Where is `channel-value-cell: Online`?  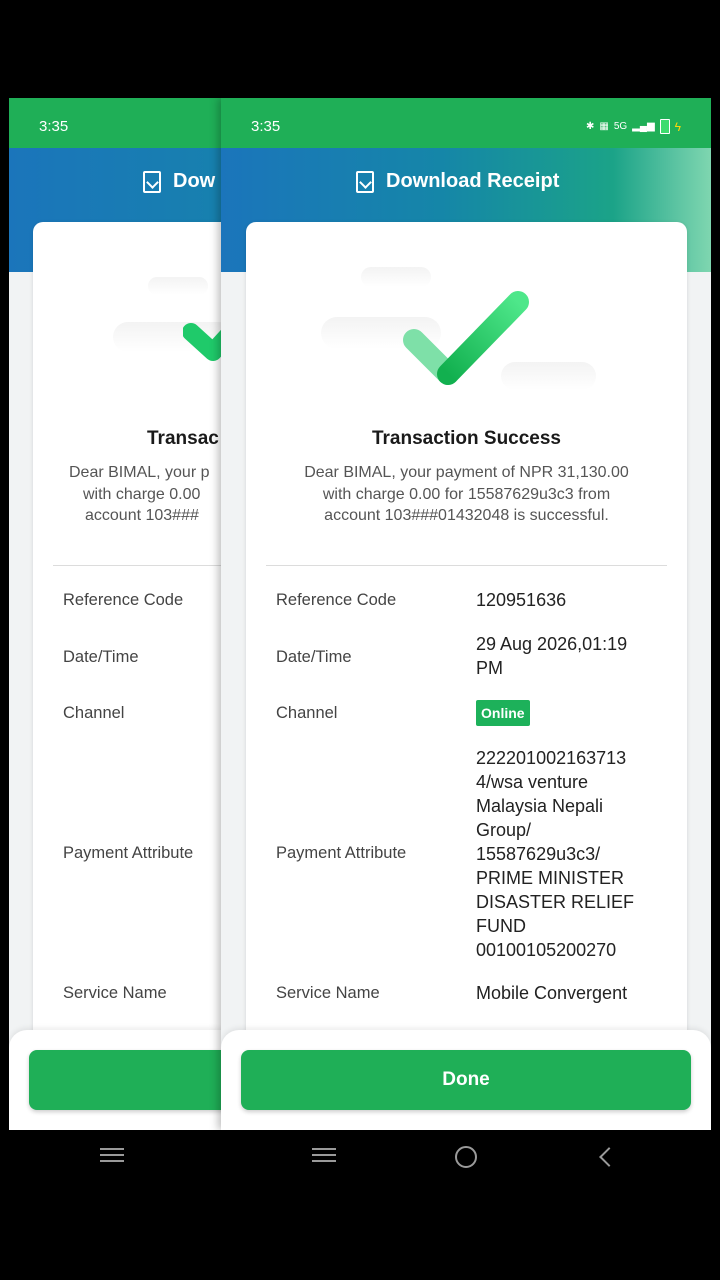
channel-value-cell: Online is located at coordinates (571, 713).